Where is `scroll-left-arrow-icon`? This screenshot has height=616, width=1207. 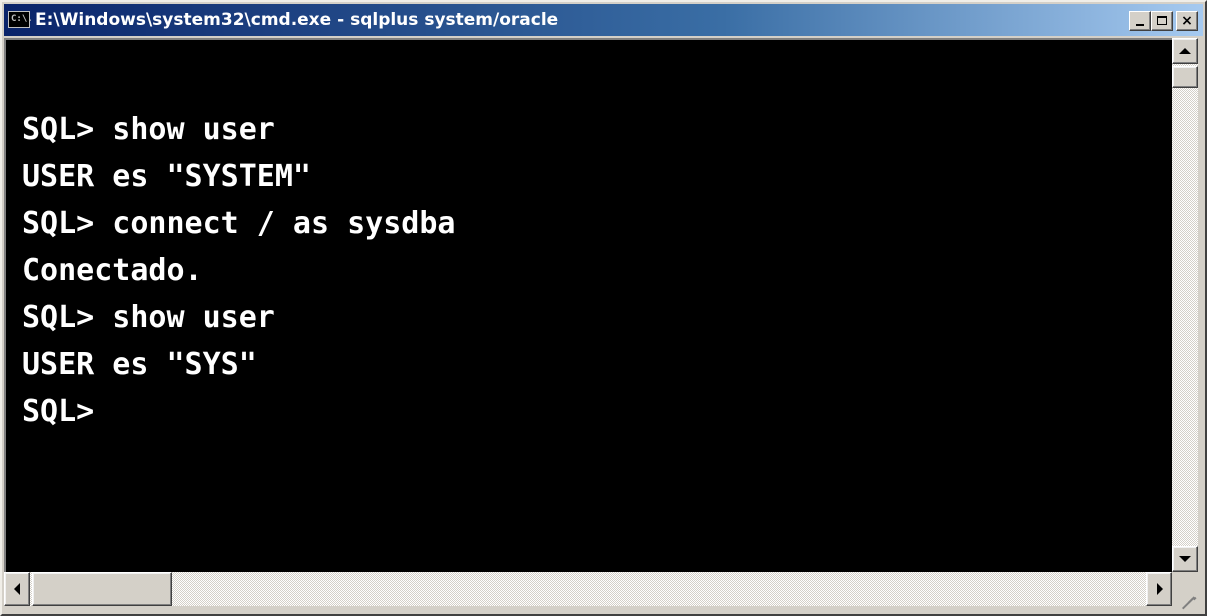 scroll-left-arrow-icon is located at coordinates (17, 589).